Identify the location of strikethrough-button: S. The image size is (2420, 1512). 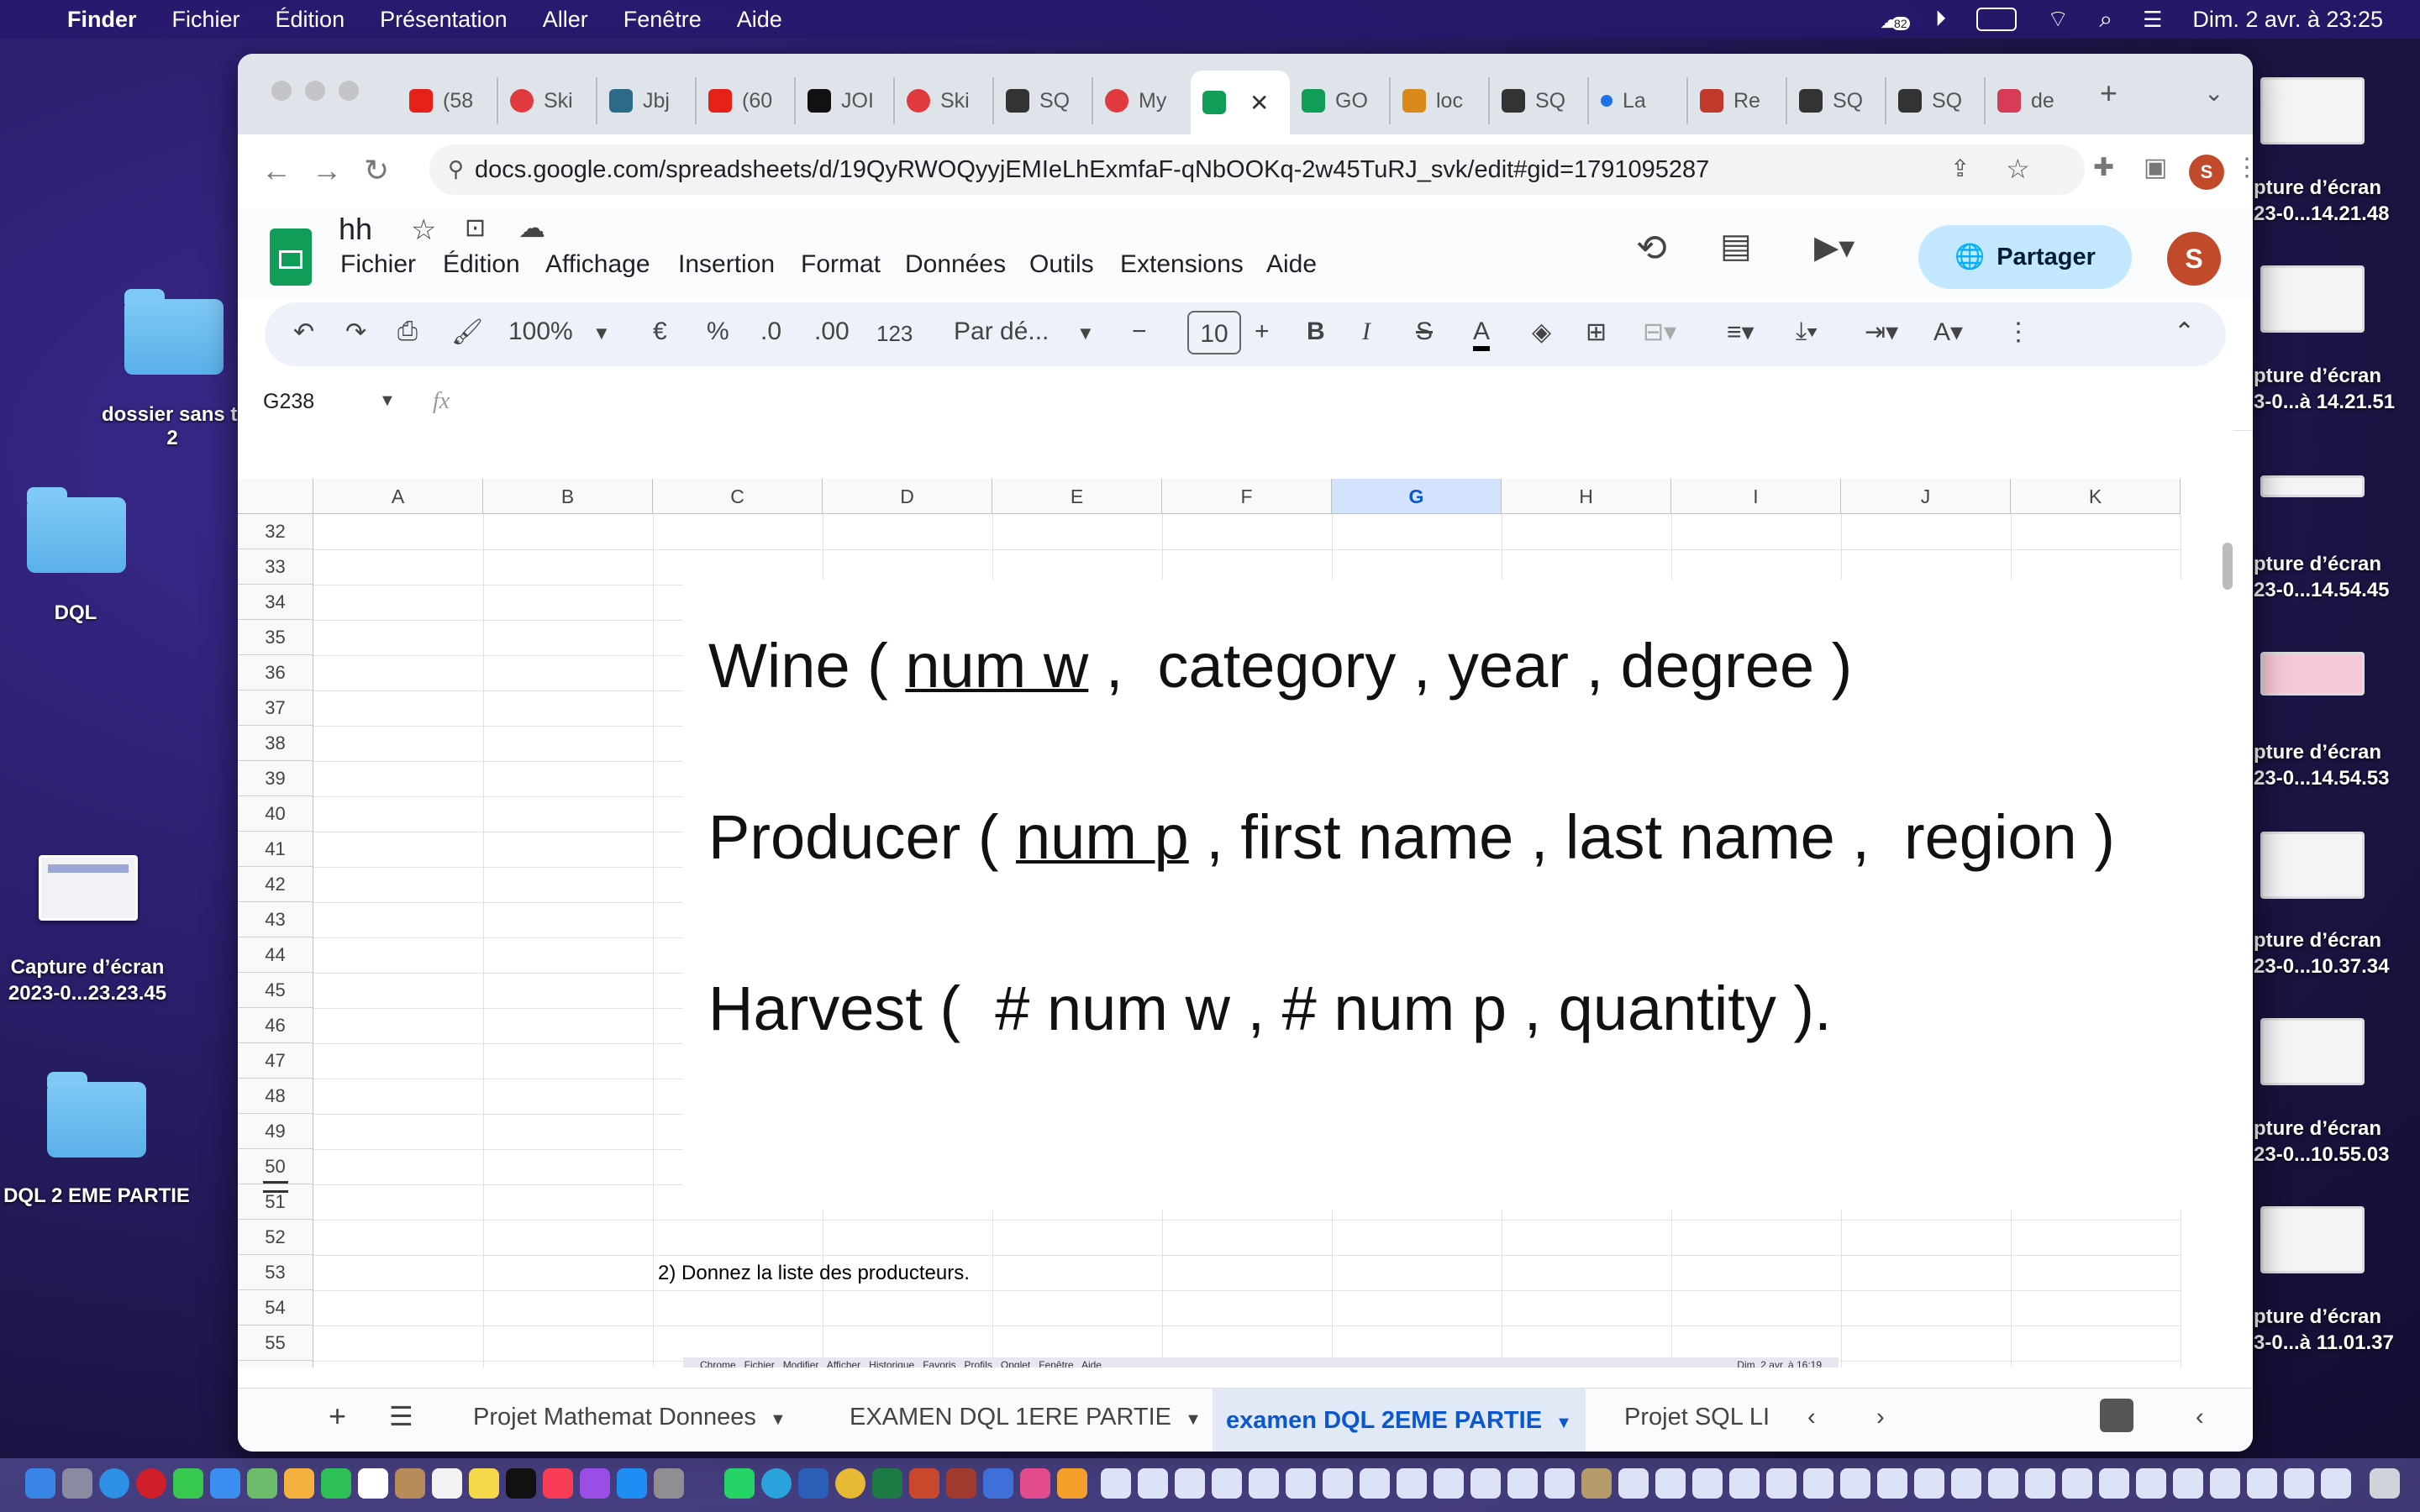
(1424, 332).